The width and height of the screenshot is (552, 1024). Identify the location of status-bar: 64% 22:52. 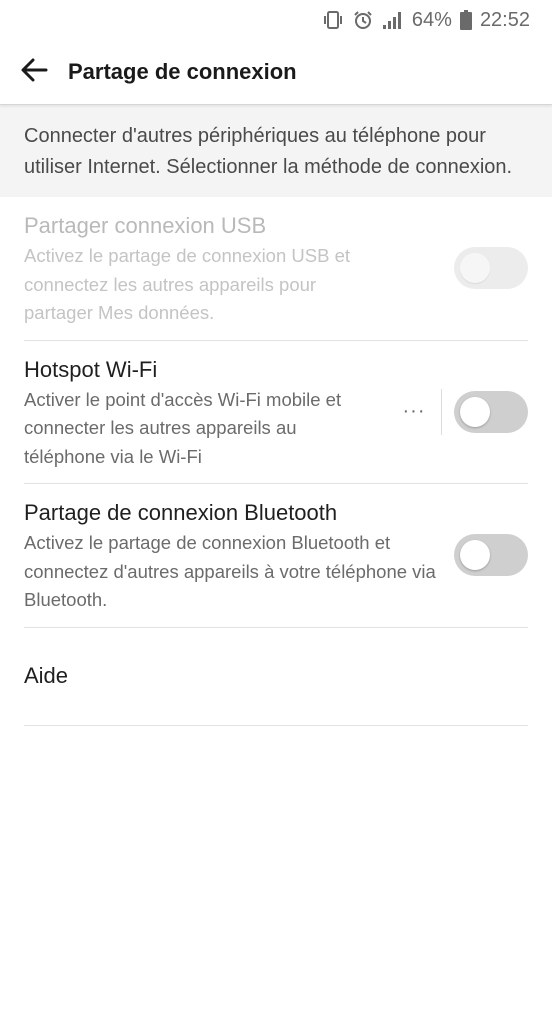
(276, 20).